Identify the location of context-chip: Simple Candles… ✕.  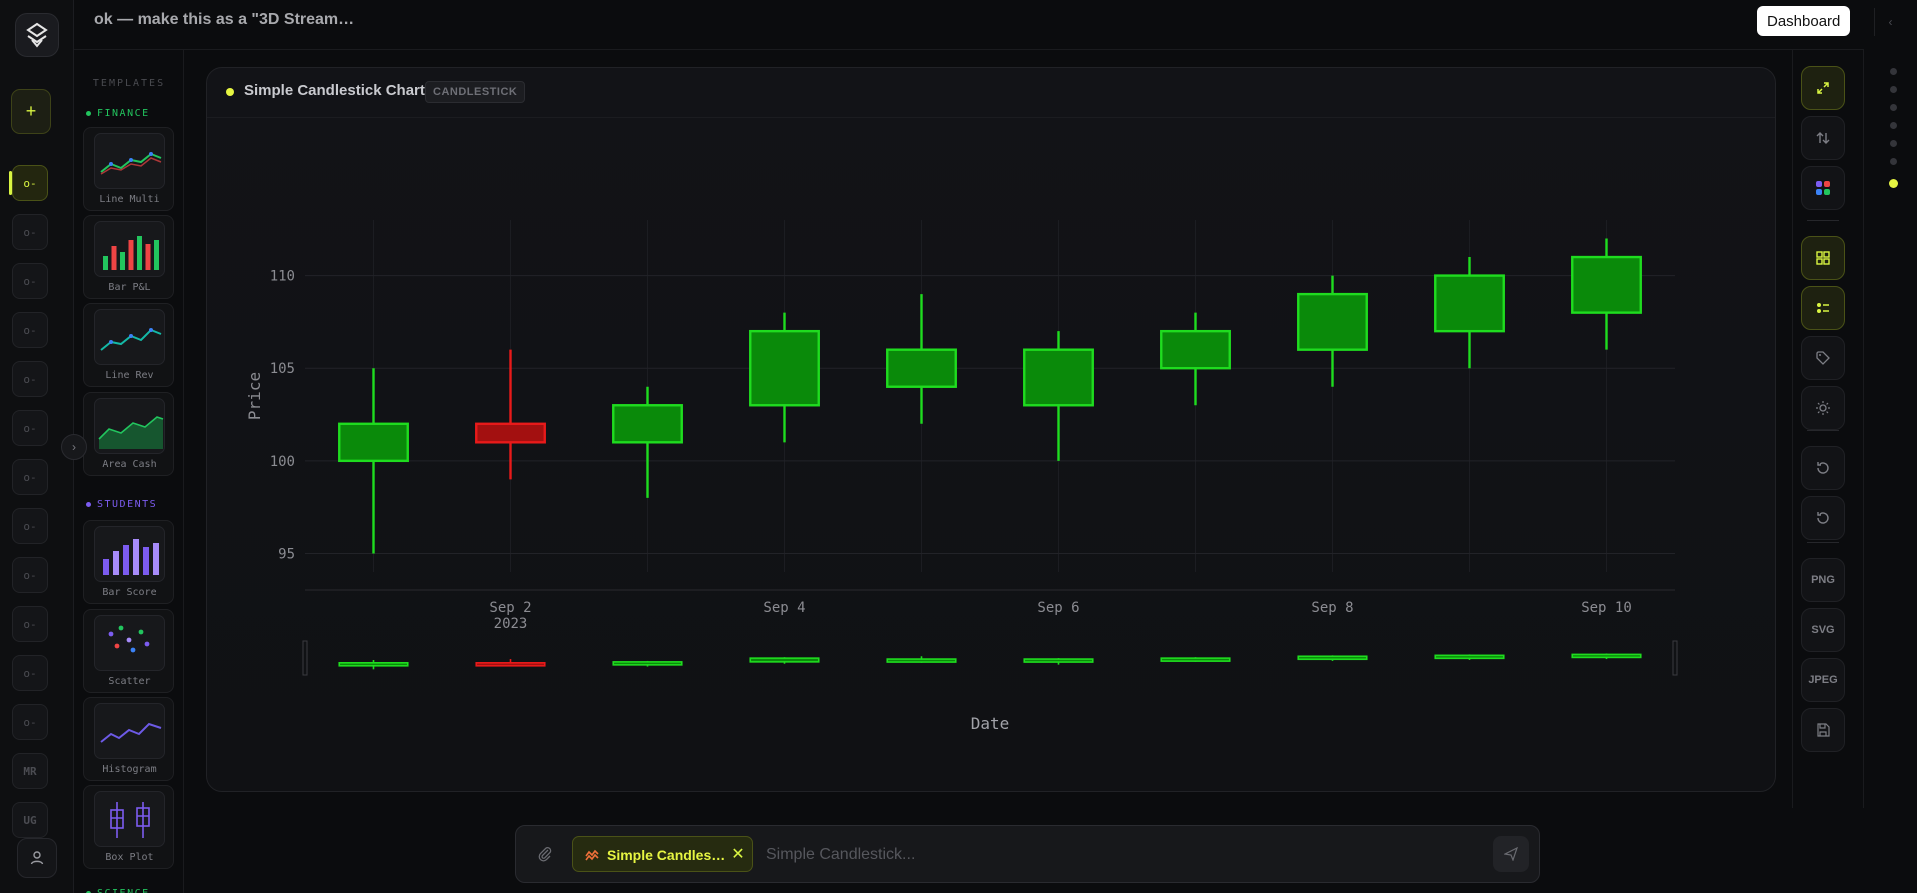
(662, 854).